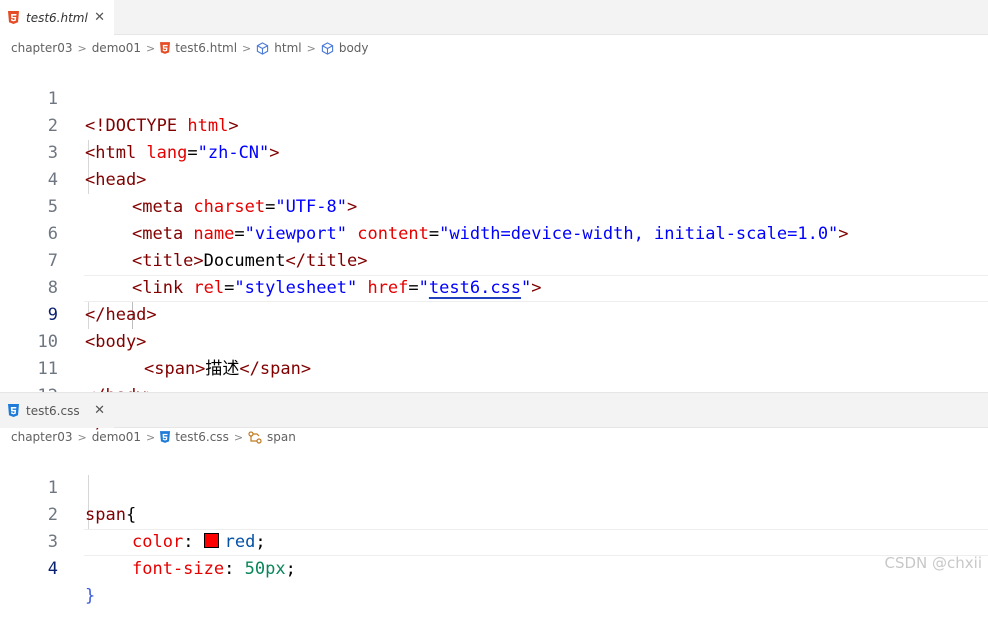  What do you see at coordinates (494, 410) in the screenshot?
I see `css-tab-bar: test6.css ✕` at bounding box center [494, 410].